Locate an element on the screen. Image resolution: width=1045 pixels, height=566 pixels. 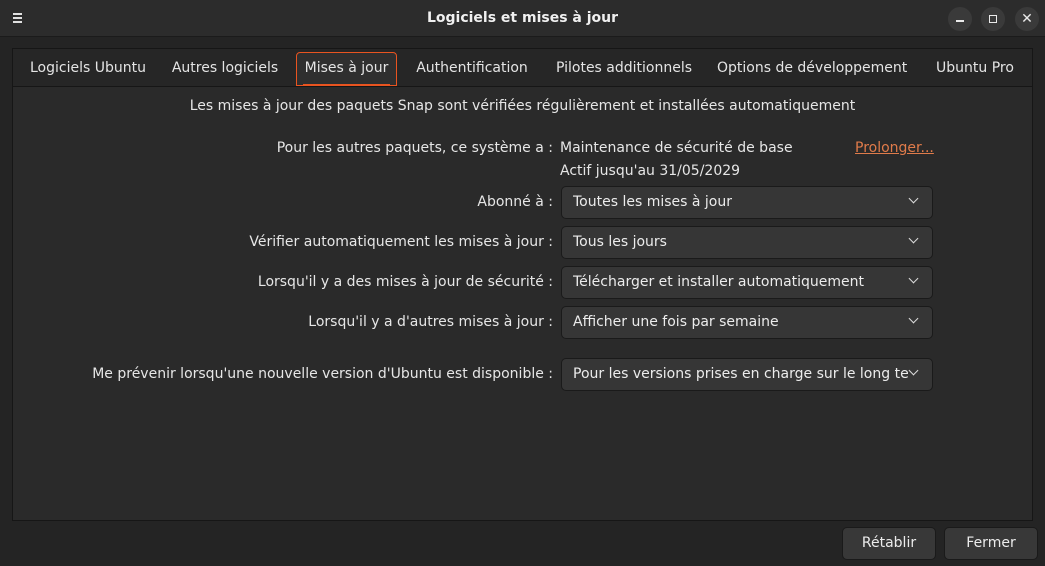
maximize-button is located at coordinates (993, 19).